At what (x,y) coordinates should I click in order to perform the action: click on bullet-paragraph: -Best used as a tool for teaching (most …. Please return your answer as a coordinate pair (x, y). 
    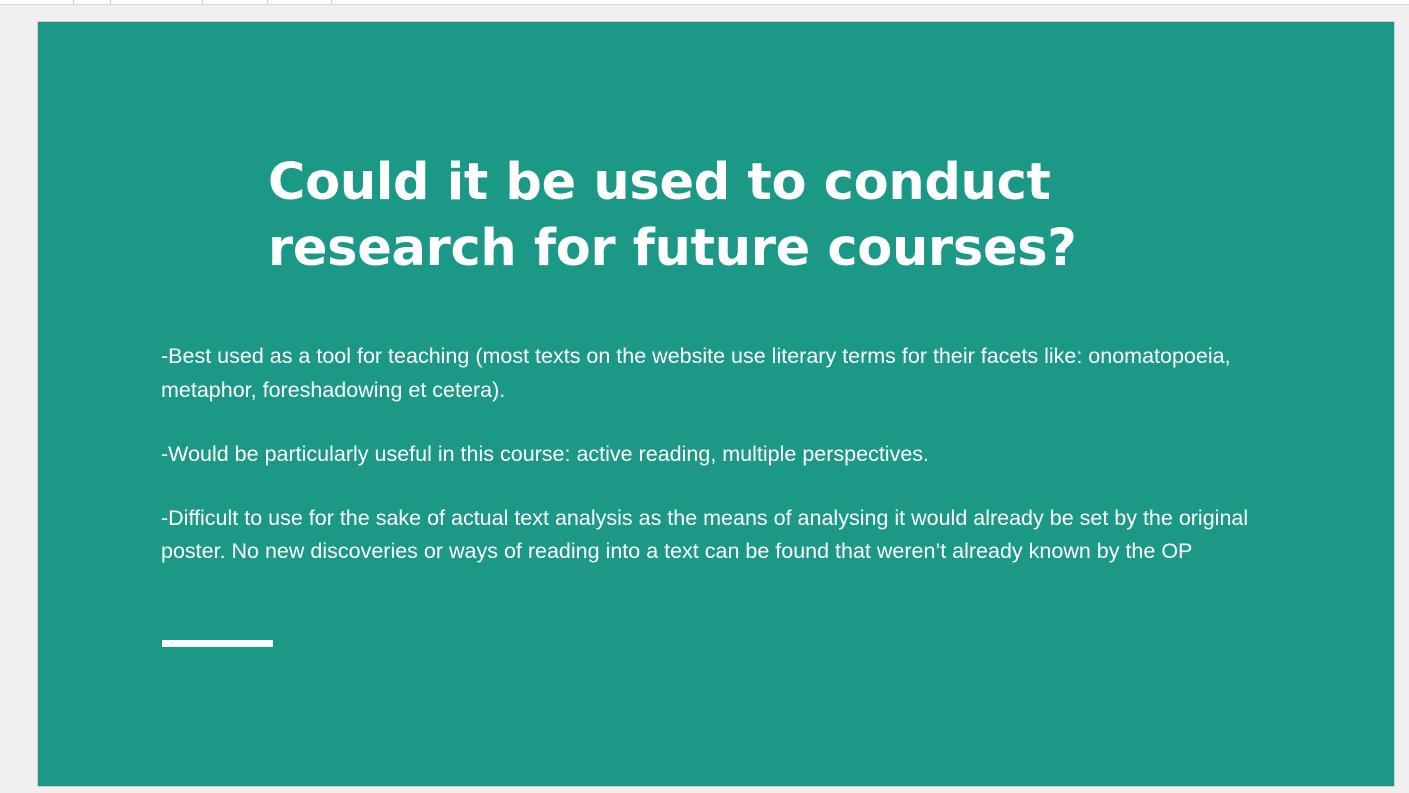
    Looking at the image, I should click on (696, 373).